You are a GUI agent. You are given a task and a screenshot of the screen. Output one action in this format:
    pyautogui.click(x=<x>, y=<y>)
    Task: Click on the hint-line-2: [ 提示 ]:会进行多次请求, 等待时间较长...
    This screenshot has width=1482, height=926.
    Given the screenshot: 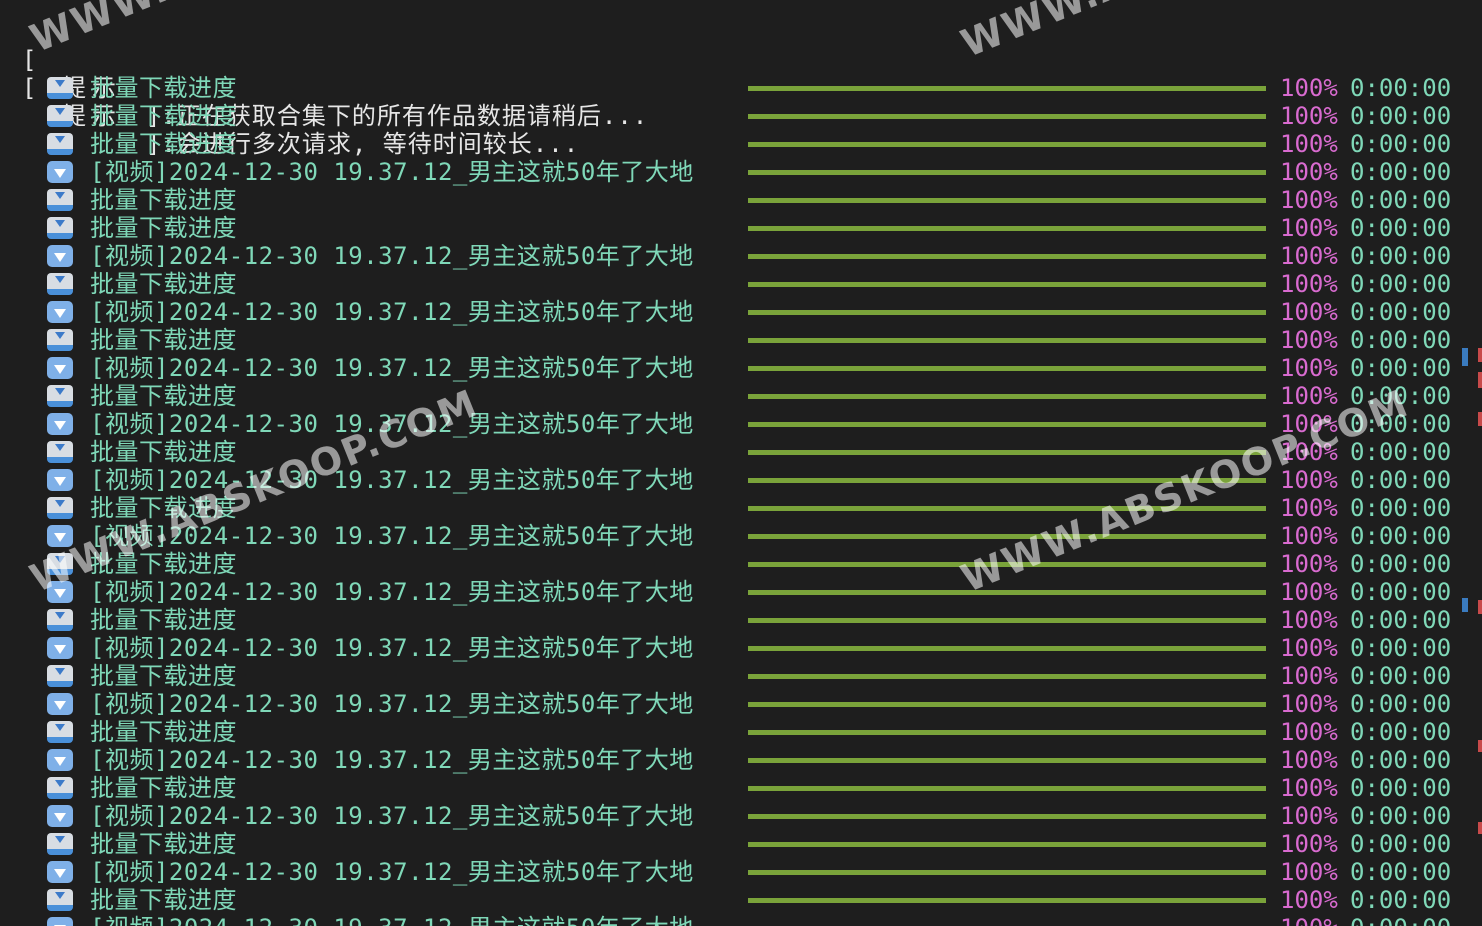 What is the action you would take?
    pyautogui.click(x=741, y=102)
    